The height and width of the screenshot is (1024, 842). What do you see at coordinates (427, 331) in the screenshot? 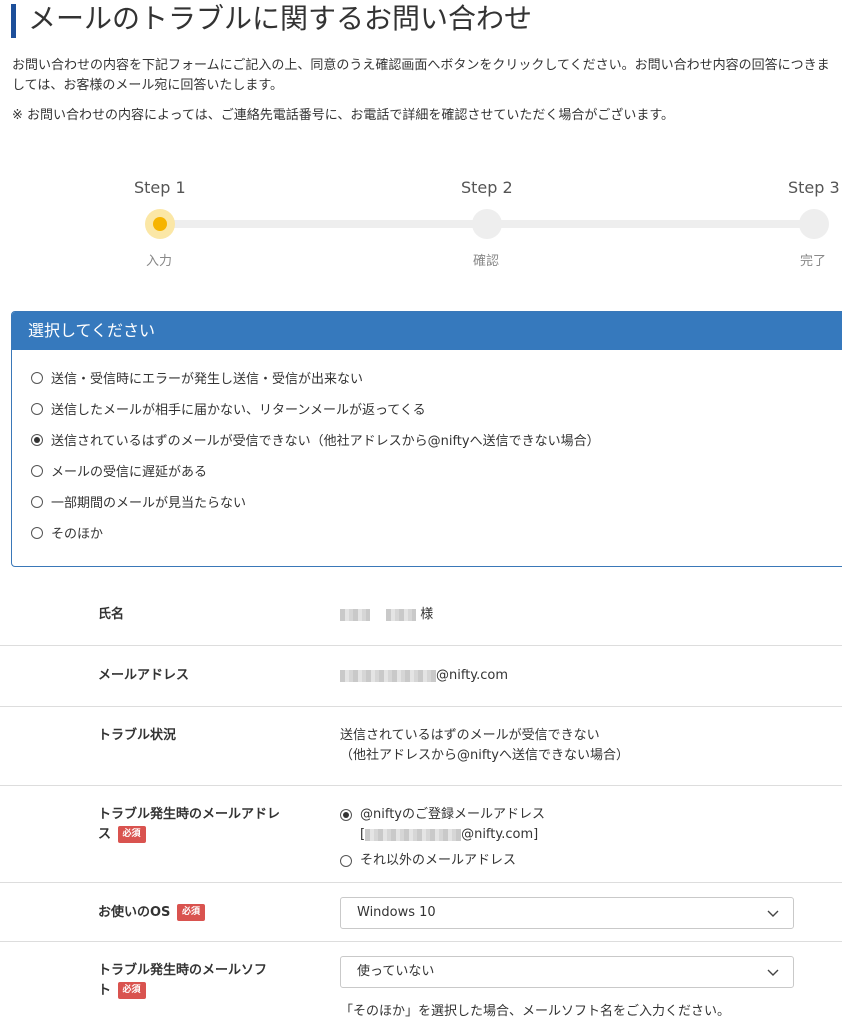
I see `panel-header: 選択してください` at bounding box center [427, 331].